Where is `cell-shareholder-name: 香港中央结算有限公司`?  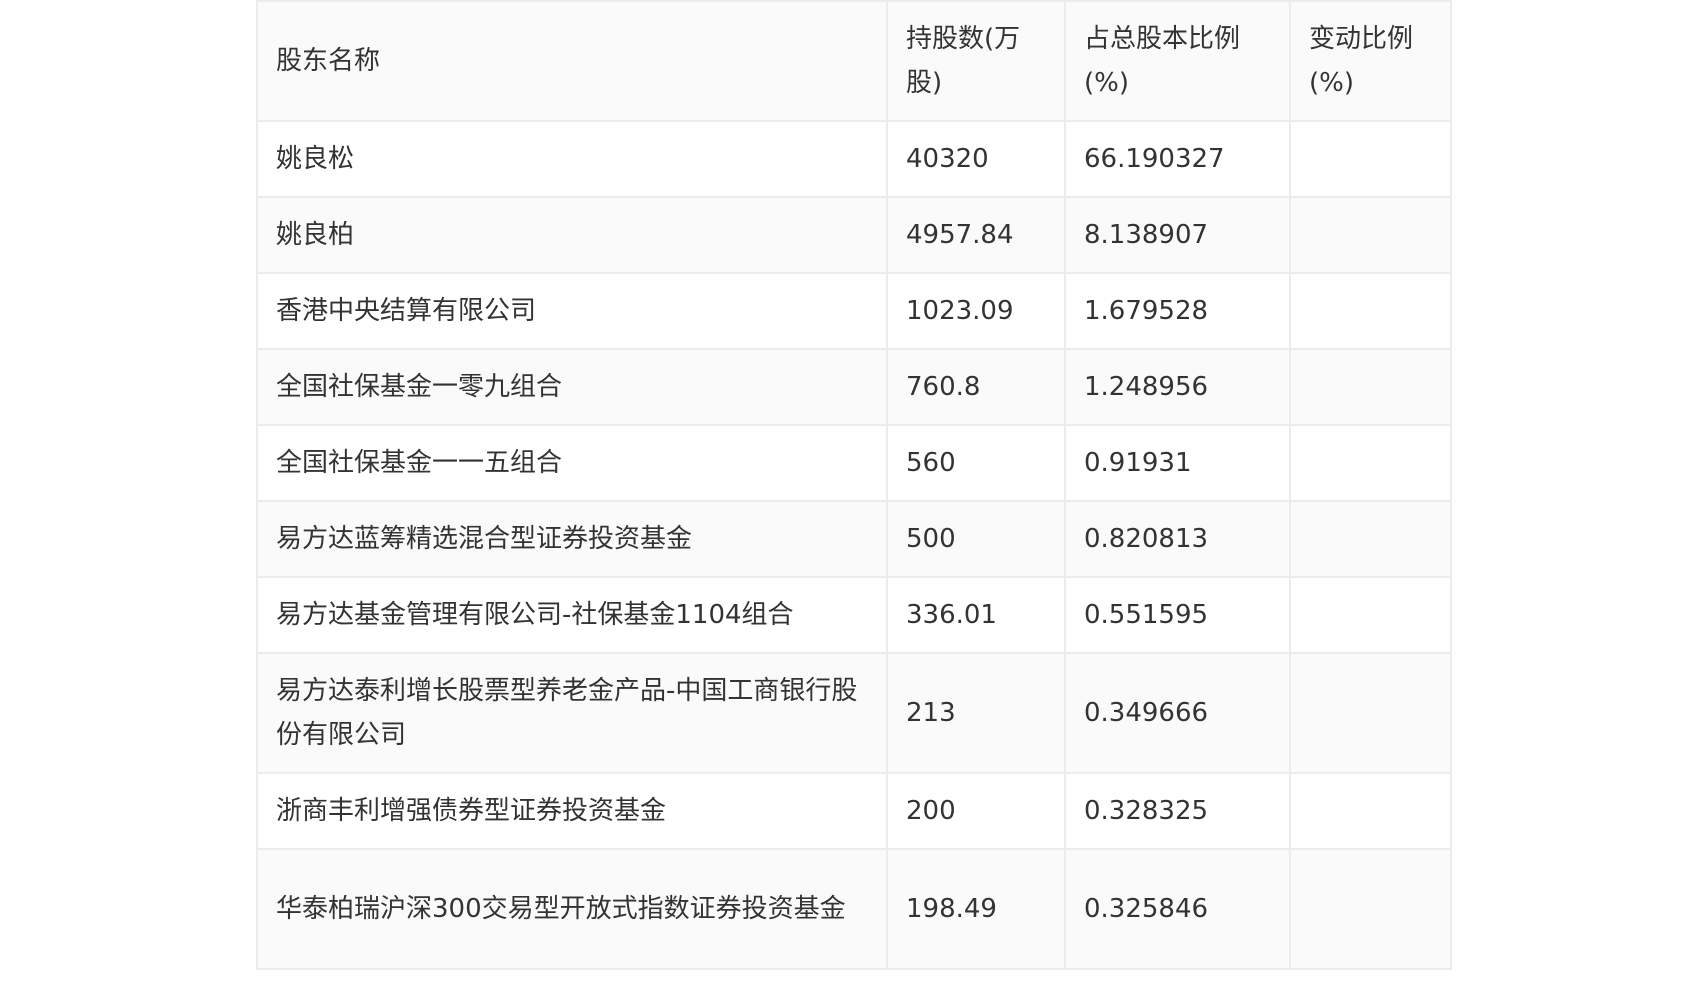 cell-shareholder-name: 香港中央结算有限公司 is located at coordinates (572, 311).